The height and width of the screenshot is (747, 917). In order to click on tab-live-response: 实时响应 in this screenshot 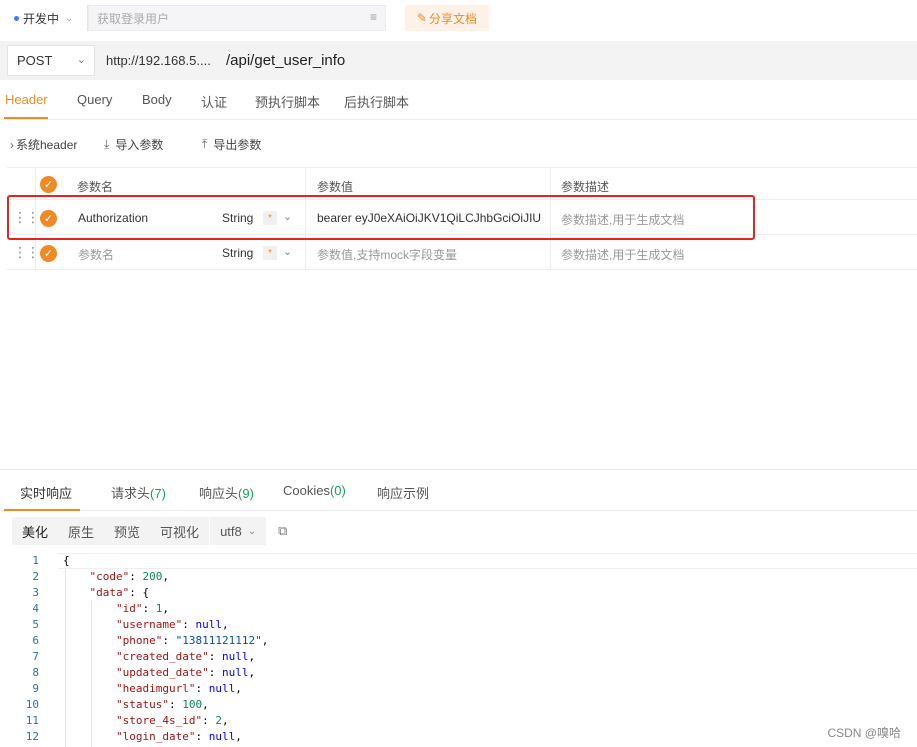, I will do `click(46, 492)`.